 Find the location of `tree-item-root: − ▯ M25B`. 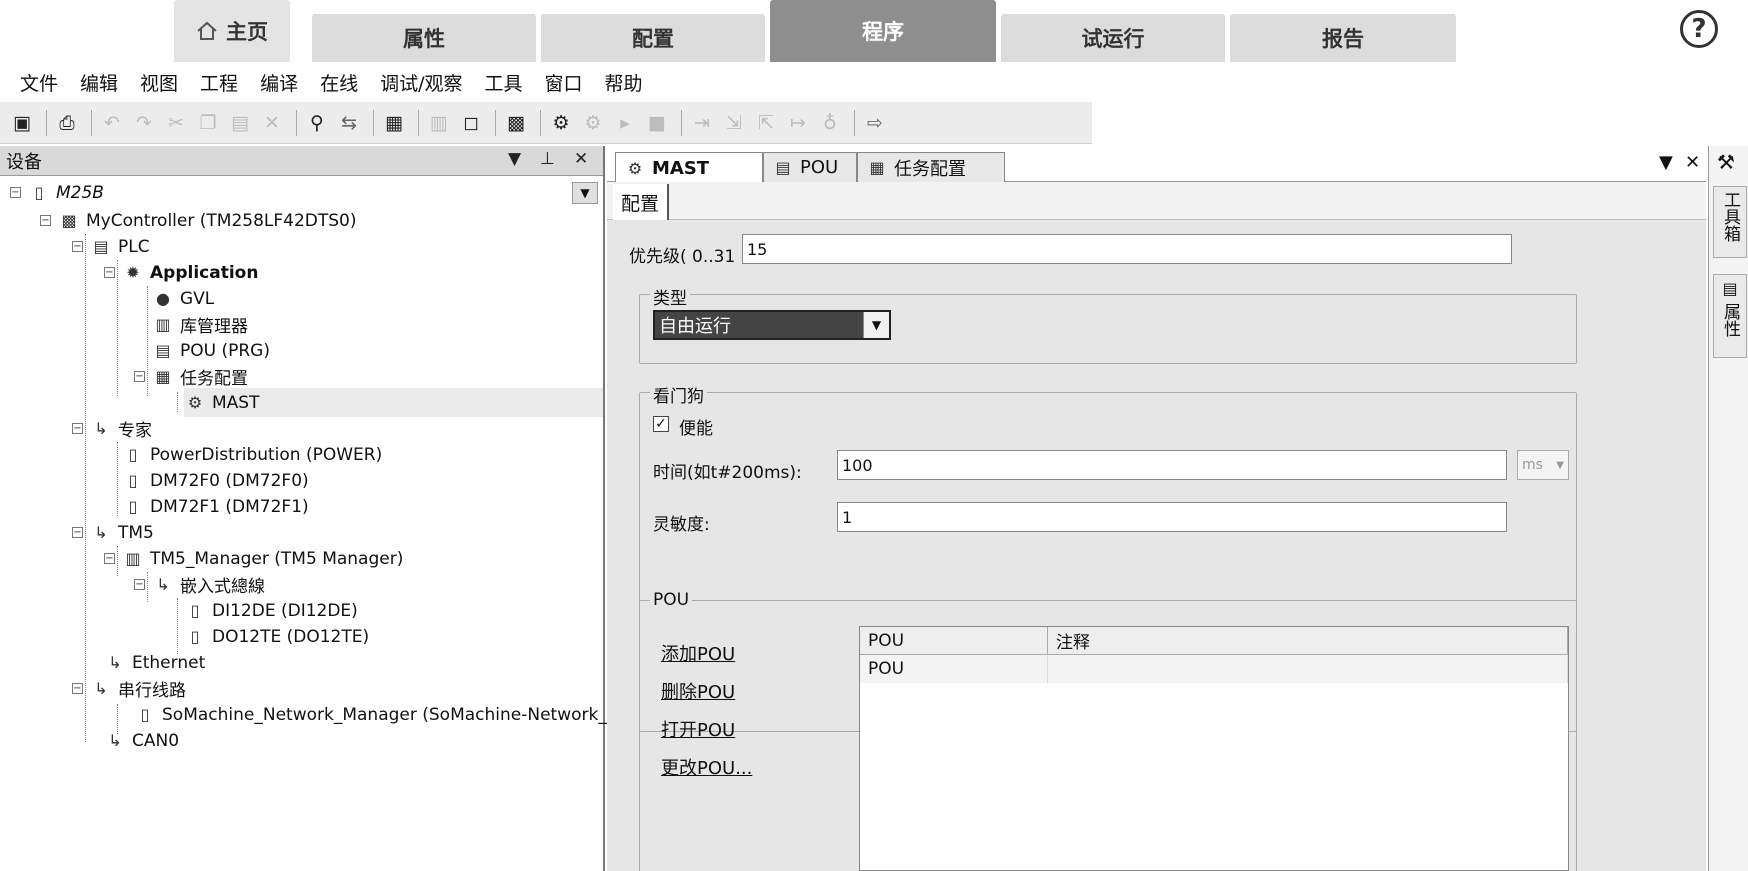

tree-item-root: − ▯ M25B is located at coordinates (57, 192).